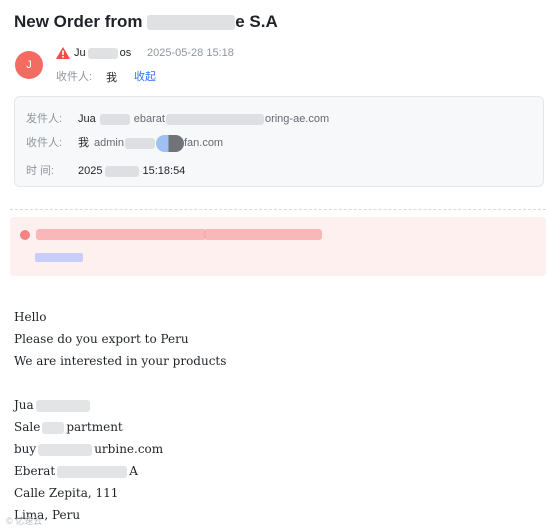 The height and width of the screenshot is (532, 546). Describe the element at coordinates (90, 171) in the screenshot. I see `time-start: 2025` at that location.